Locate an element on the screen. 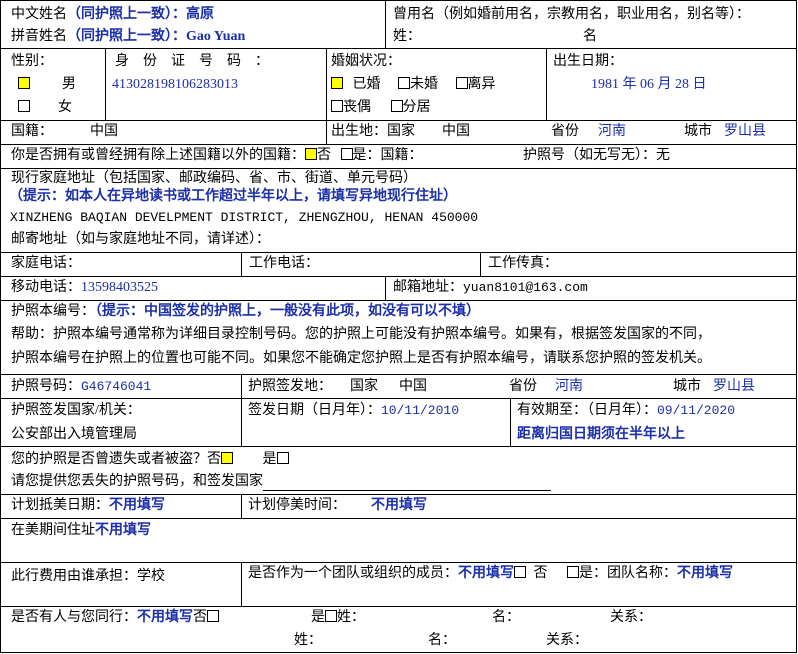 The width and height of the screenshot is (798, 654). unmarried-label: 未婚 is located at coordinates (424, 84).